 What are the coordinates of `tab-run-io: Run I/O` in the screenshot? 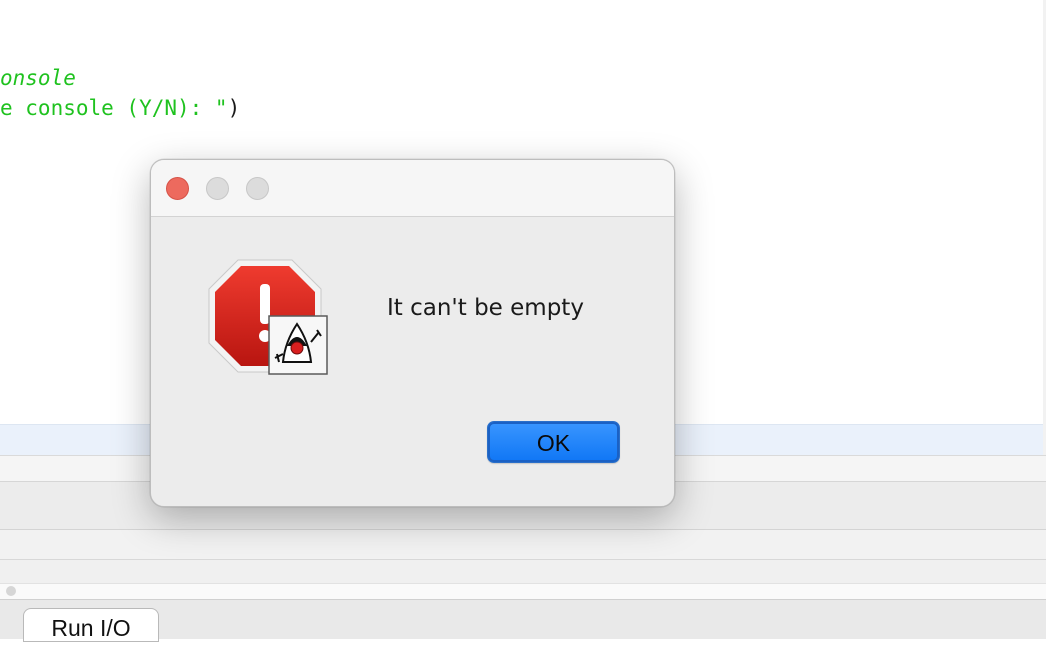 It's located at (91, 625).